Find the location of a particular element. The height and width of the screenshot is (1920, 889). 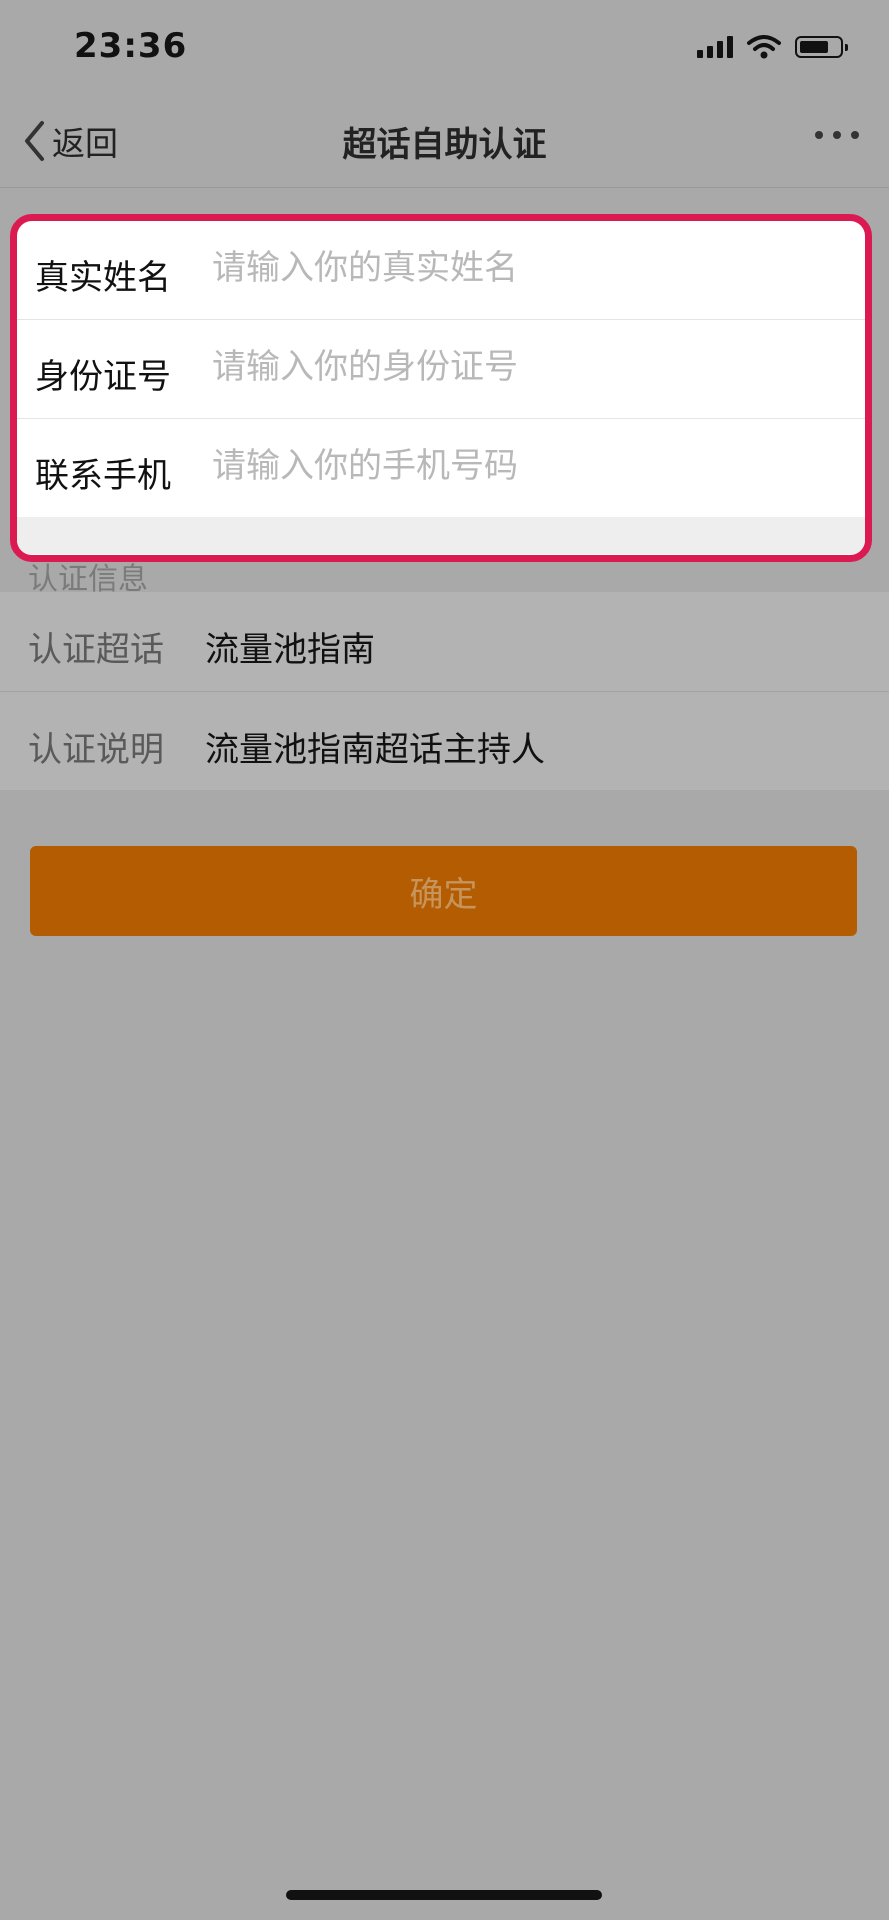

section-title: 认证信息 is located at coordinates (88, 577).